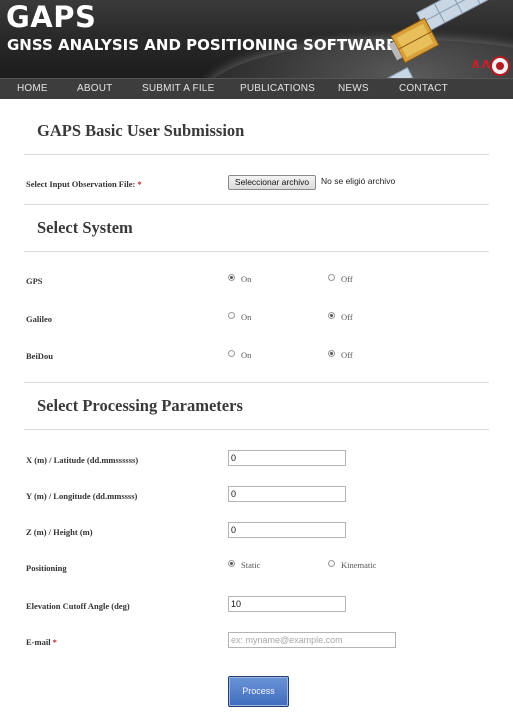 The image size is (513, 719). What do you see at coordinates (81, 184) in the screenshot?
I see `file-label-text: Select Input Observation File:` at bounding box center [81, 184].